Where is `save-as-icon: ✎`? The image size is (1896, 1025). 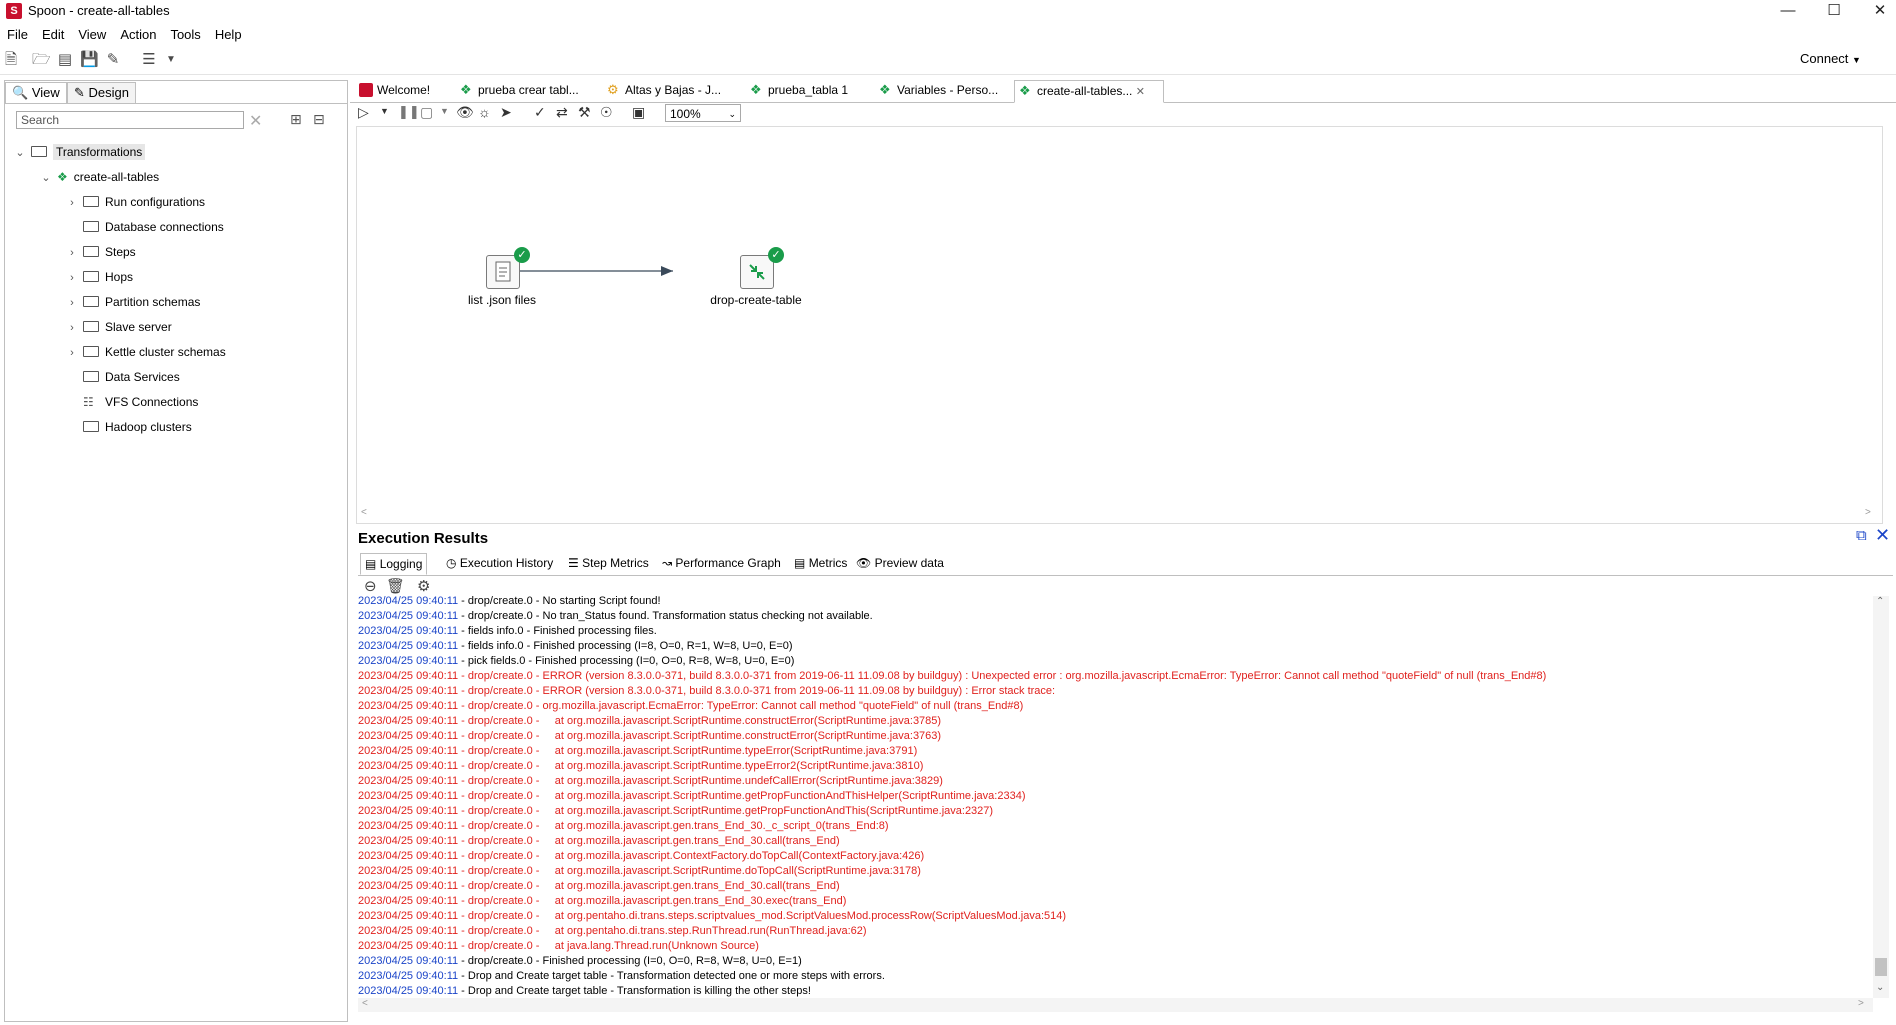 save-as-icon: ✎ is located at coordinates (113, 60).